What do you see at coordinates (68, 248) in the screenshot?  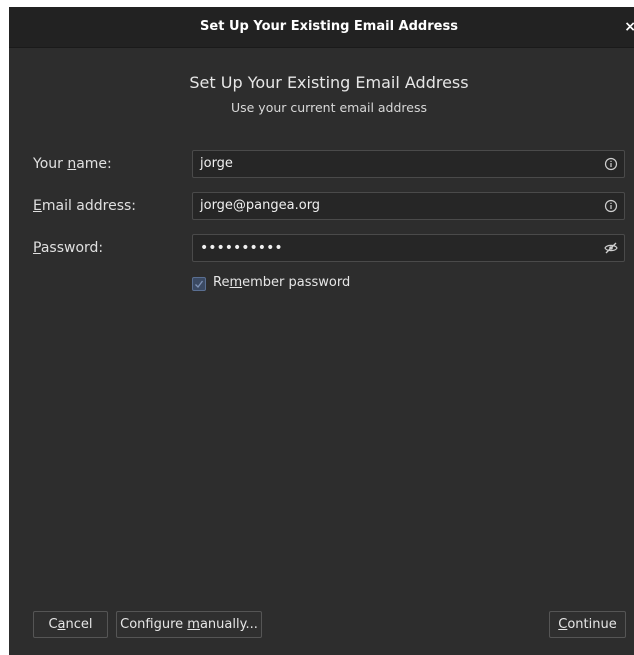 I see `password-label: Password:` at bounding box center [68, 248].